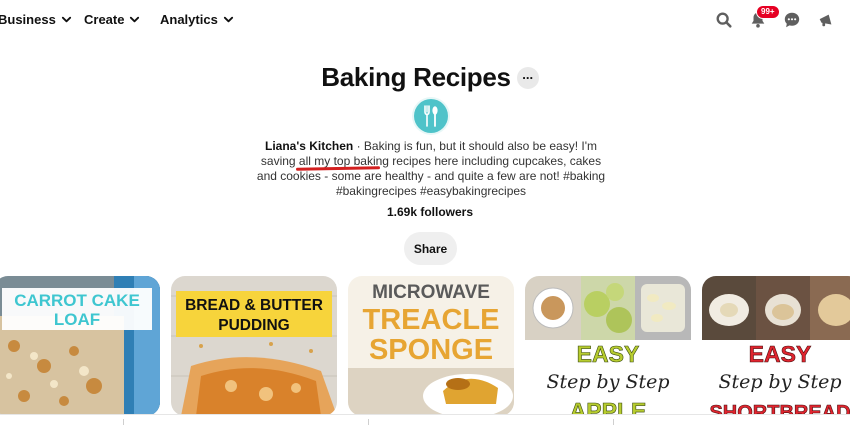  I want to click on pin-title-line: CARROT CAKE, so click(77, 300).